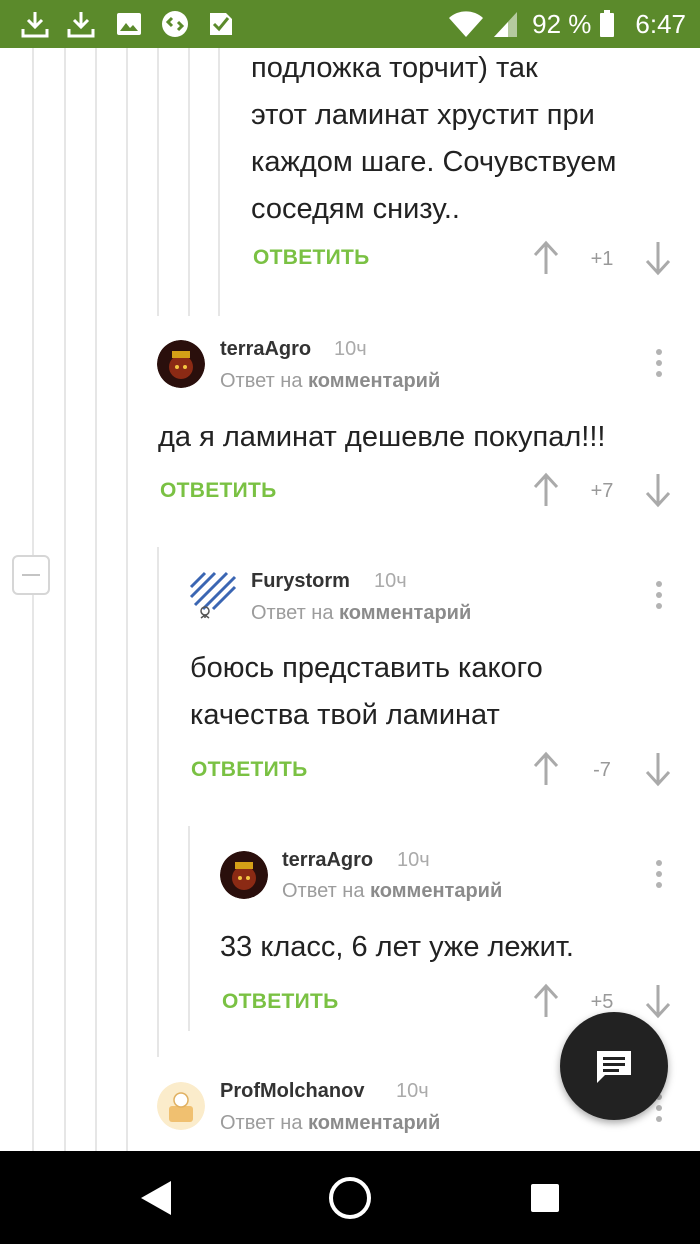  I want to click on comment-icon, so click(614, 1067).